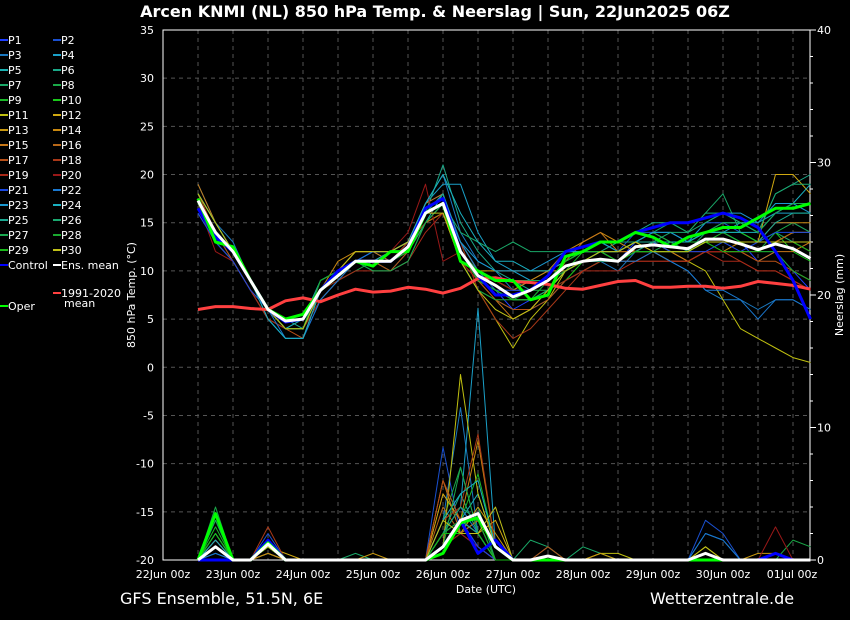 The image size is (850, 620). What do you see at coordinates (583, 574) in the screenshot?
I see `x-tick-label: 28Jun 00z` at bounding box center [583, 574].